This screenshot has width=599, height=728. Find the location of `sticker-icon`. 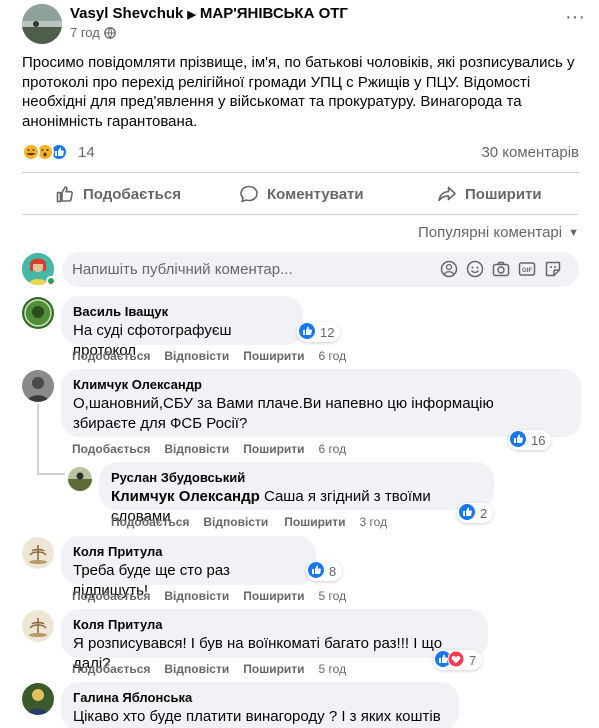

sticker-icon is located at coordinates (553, 269).